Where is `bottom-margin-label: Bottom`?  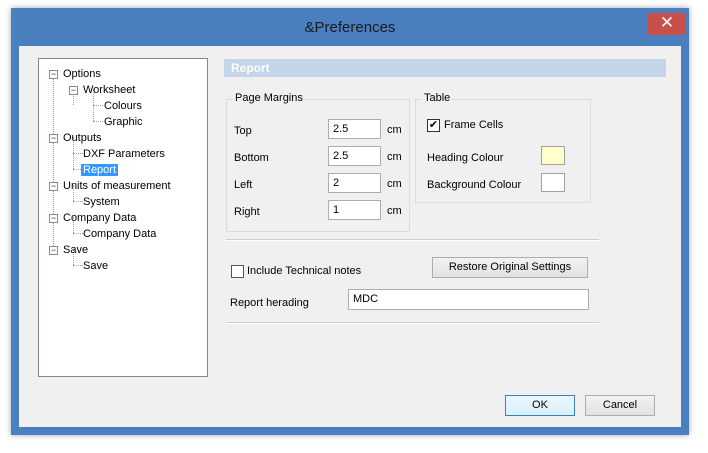 bottom-margin-label: Bottom is located at coordinates (251, 158).